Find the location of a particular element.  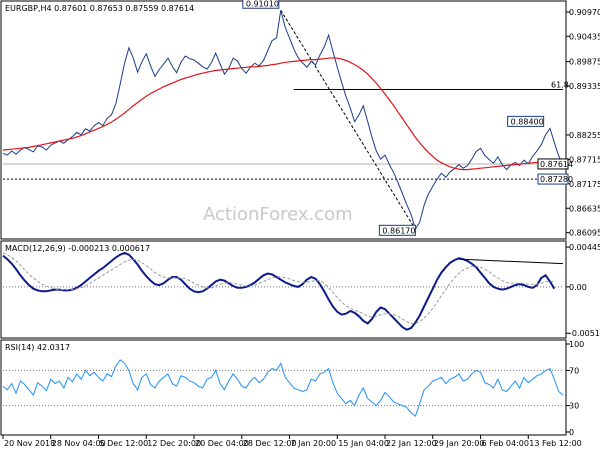

x-tick-label: 13 Feb 12:00 is located at coordinates (555, 443).